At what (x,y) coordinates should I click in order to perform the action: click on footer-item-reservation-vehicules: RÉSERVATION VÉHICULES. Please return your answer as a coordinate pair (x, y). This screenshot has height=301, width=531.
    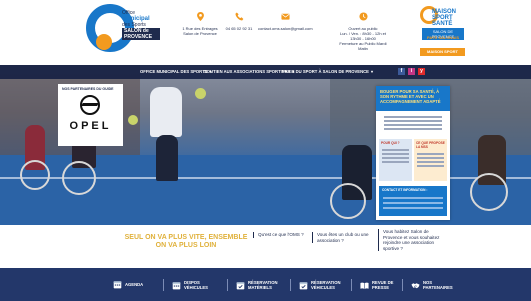
    Looking at the image, I should click on (315, 285).